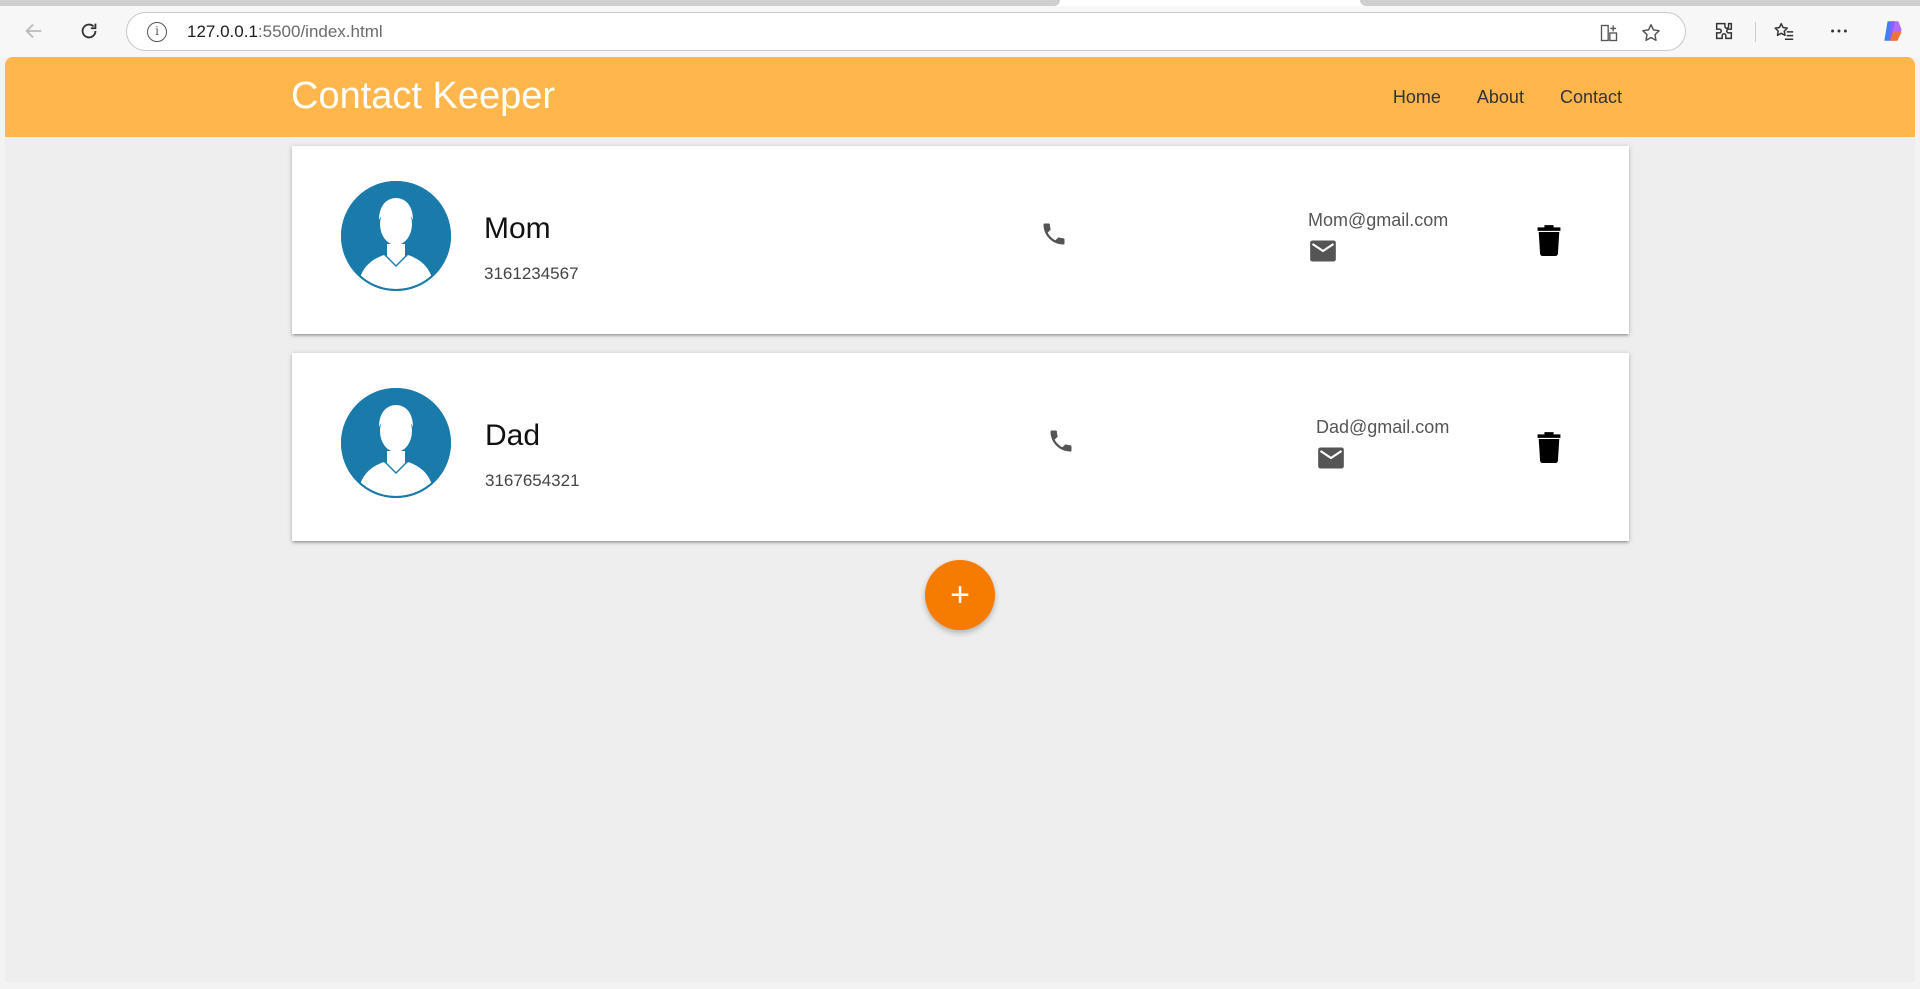 Image resolution: width=1920 pixels, height=989 pixels. What do you see at coordinates (1383, 427) in the screenshot?
I see `contact-email: Dad@gmail.com` at bounding box center [1383, 427].